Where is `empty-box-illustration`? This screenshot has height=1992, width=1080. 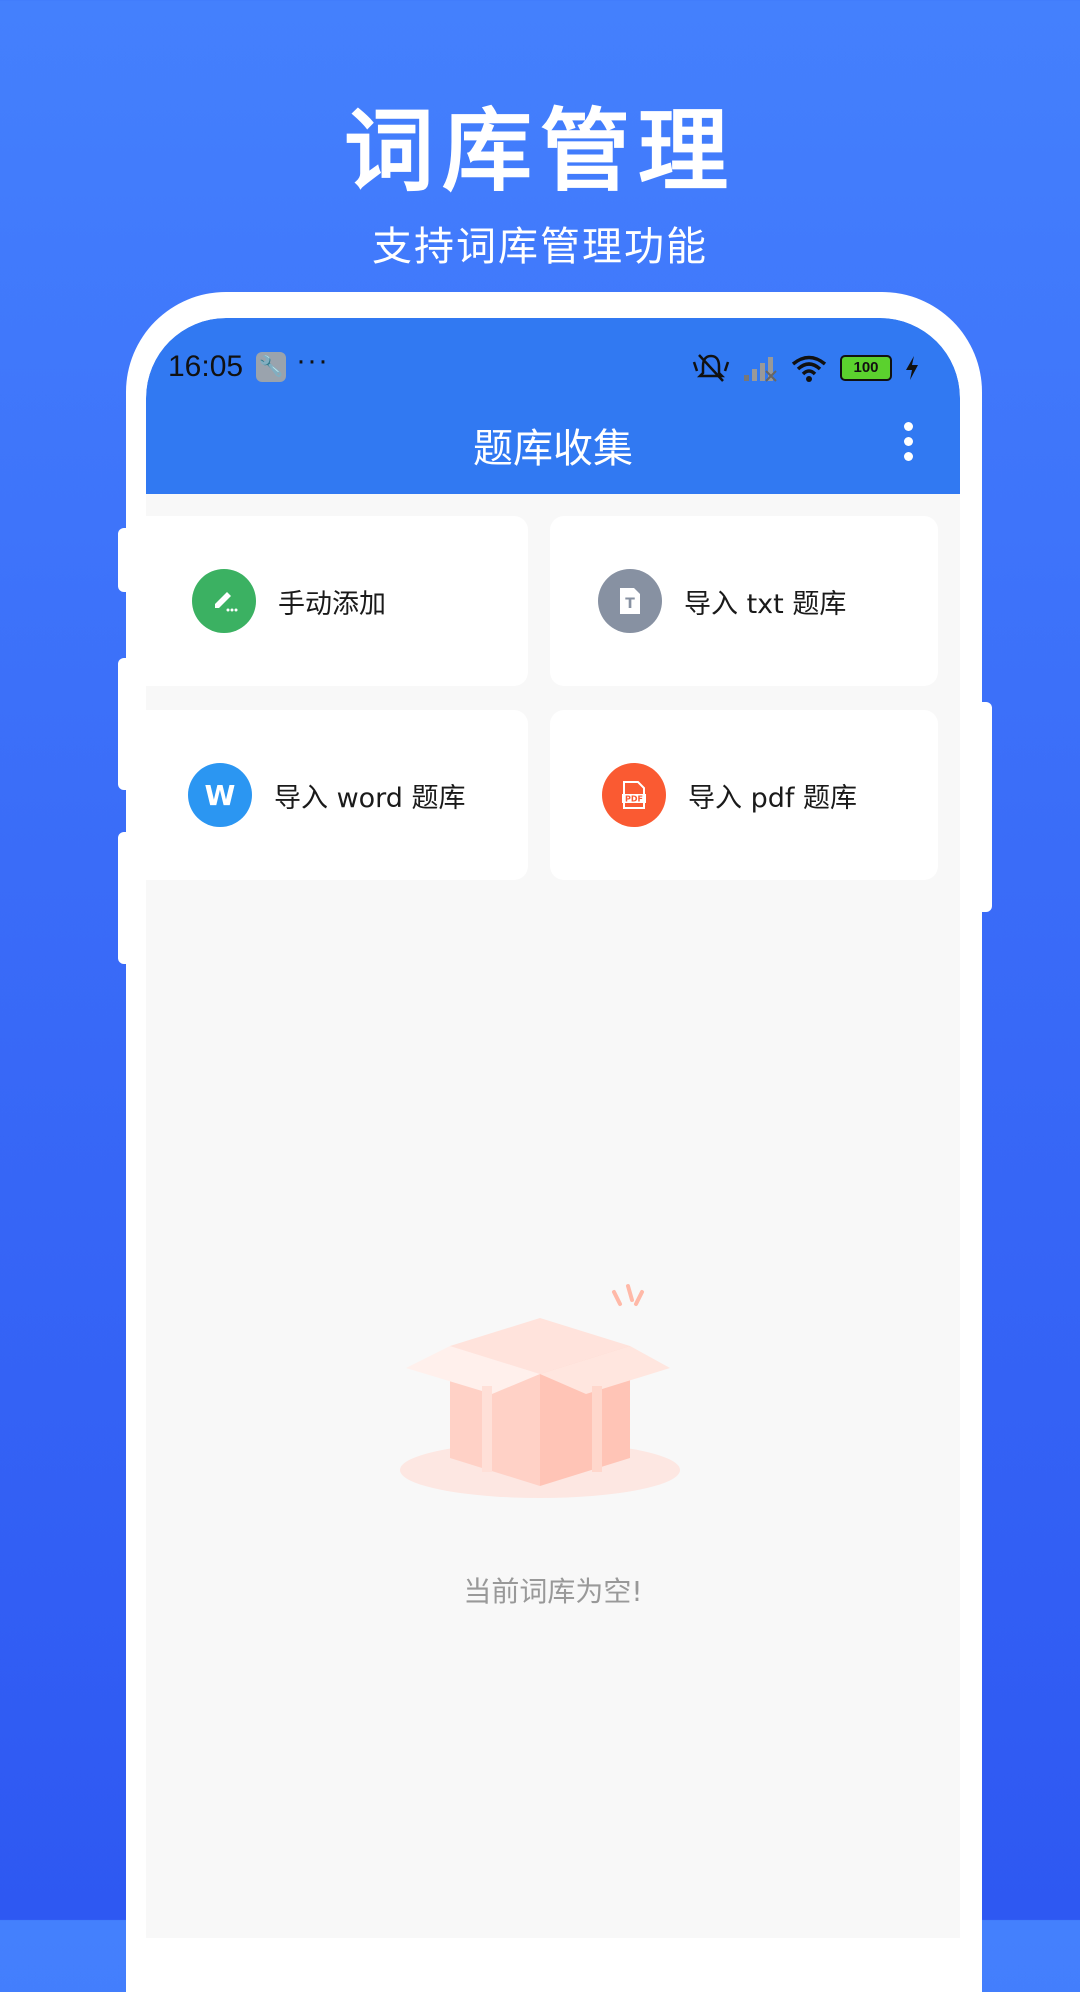
empty-box-illustration is located at coordinates (540, 1391).